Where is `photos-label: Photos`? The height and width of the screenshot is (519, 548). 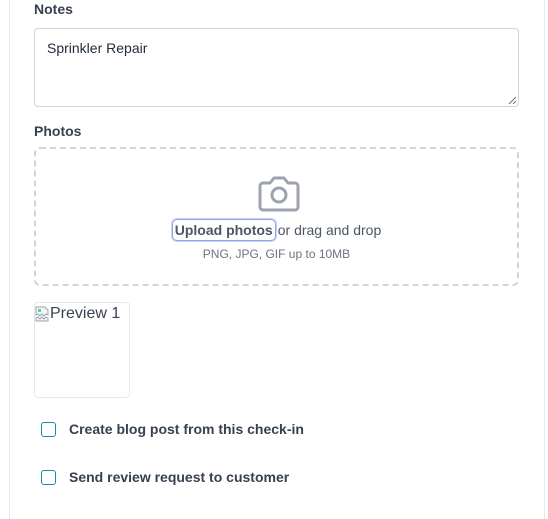 photos-label: Photos is located at coordinates (58, 131).